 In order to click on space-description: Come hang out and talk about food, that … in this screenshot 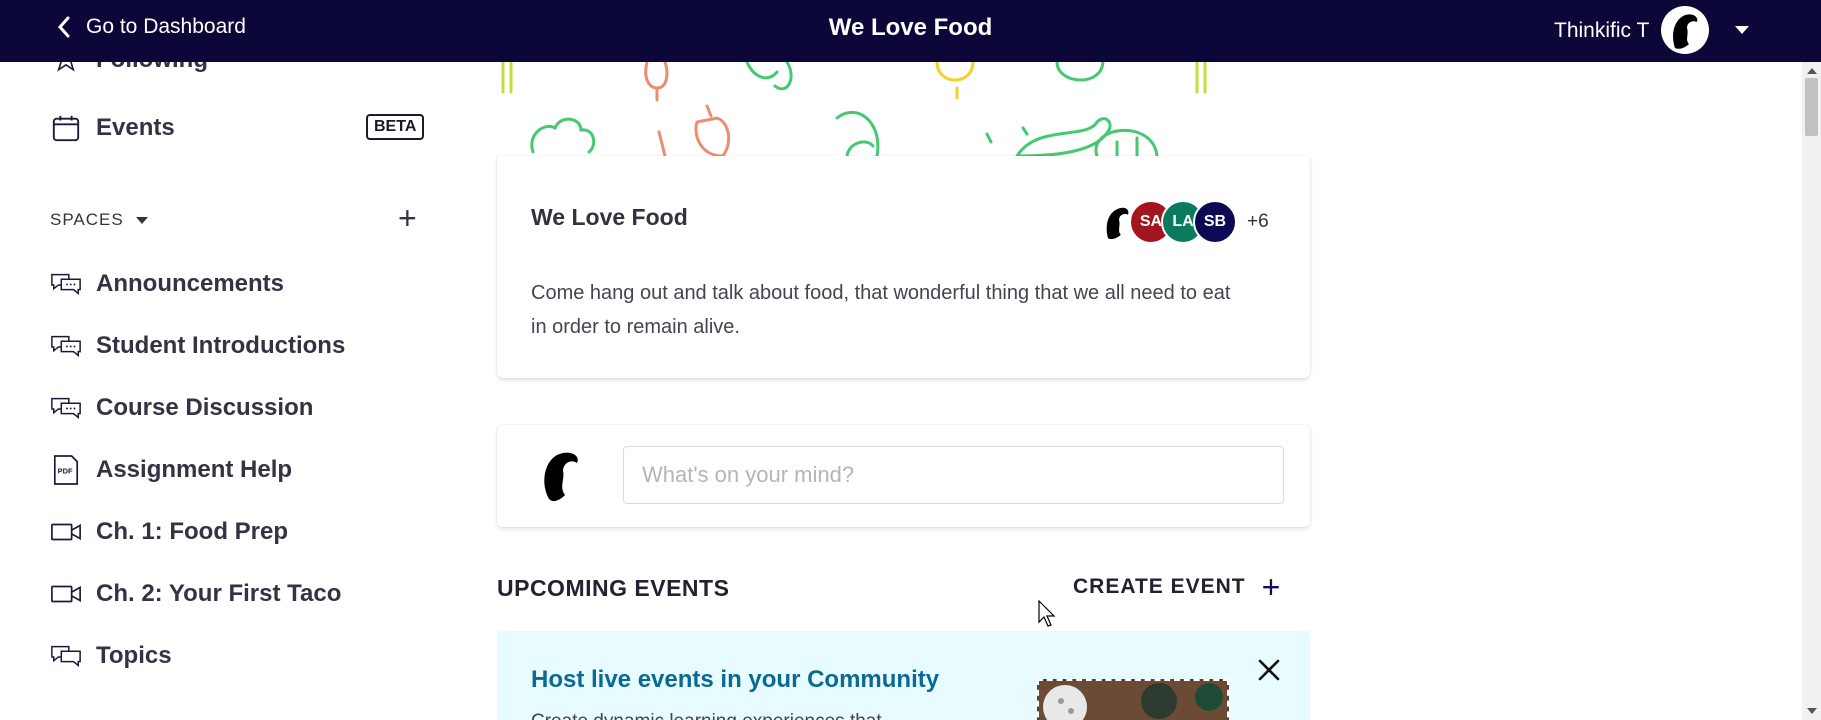, I will do `click(881, 310)`.